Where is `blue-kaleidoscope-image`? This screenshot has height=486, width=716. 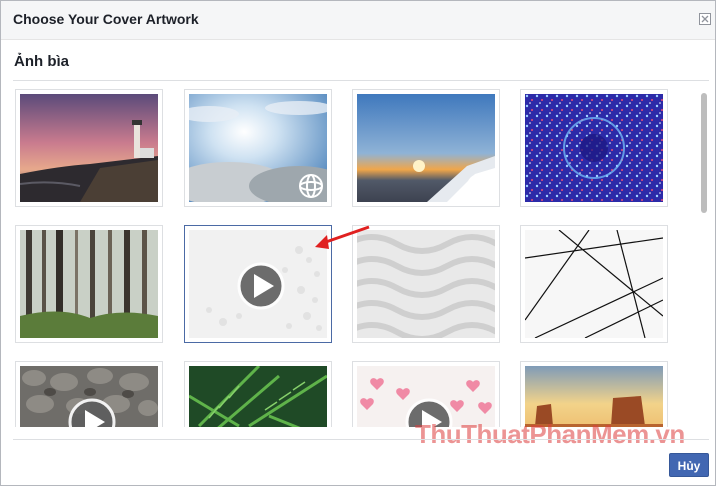
blue-kaleidoscope-image is located at coordinates (594, 148).